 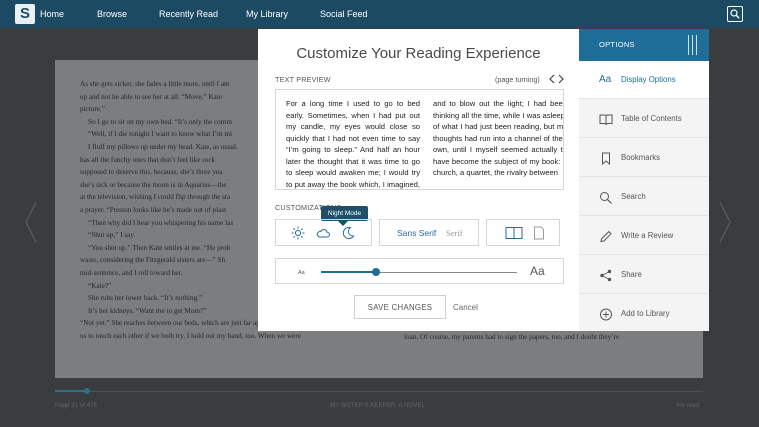 I want to click on two-page-layout-icon, so click(x=514, y=233).